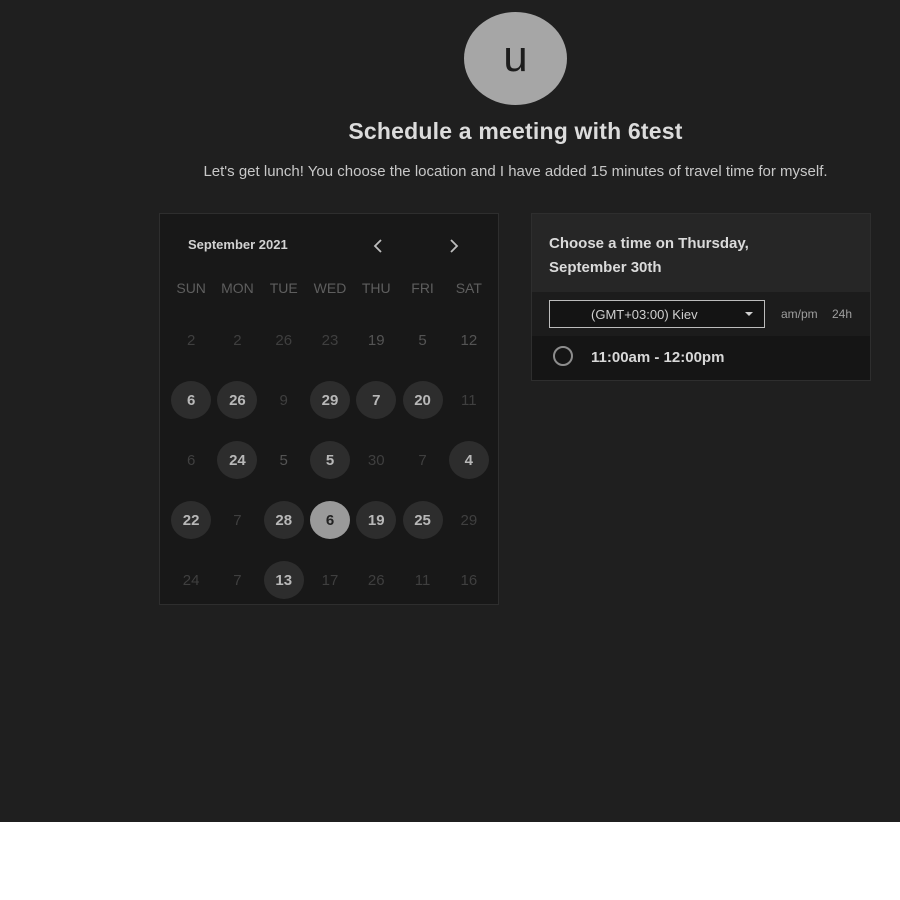 The width and height of the screenshot is (900, 900). I want to click on weekday-label: SUN, so click(191, 288).